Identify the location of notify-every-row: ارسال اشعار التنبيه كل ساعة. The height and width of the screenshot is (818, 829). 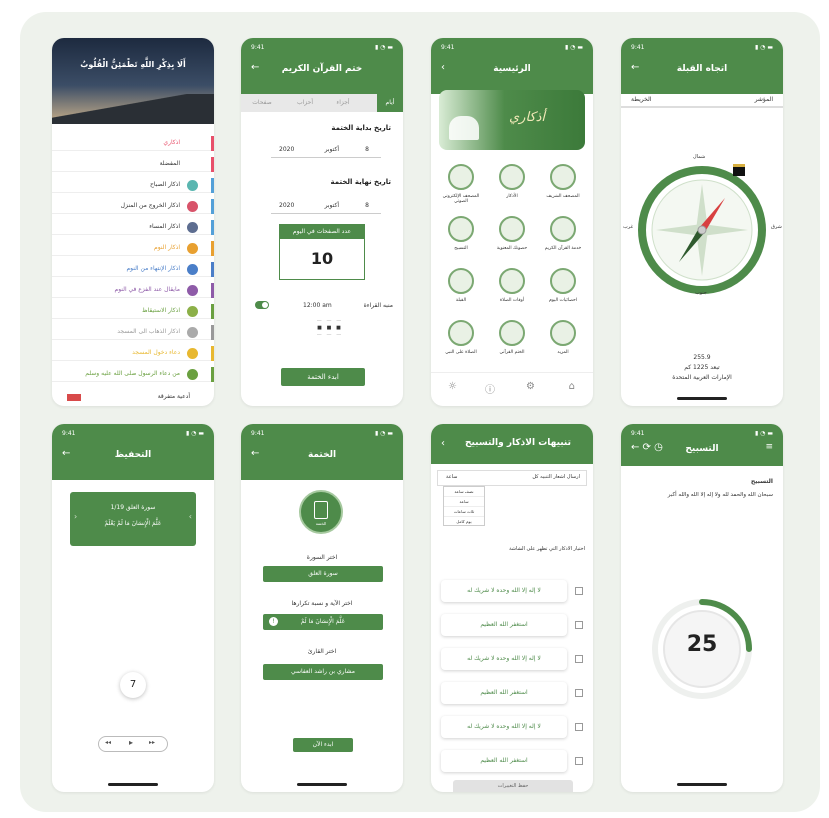
(512, 478).